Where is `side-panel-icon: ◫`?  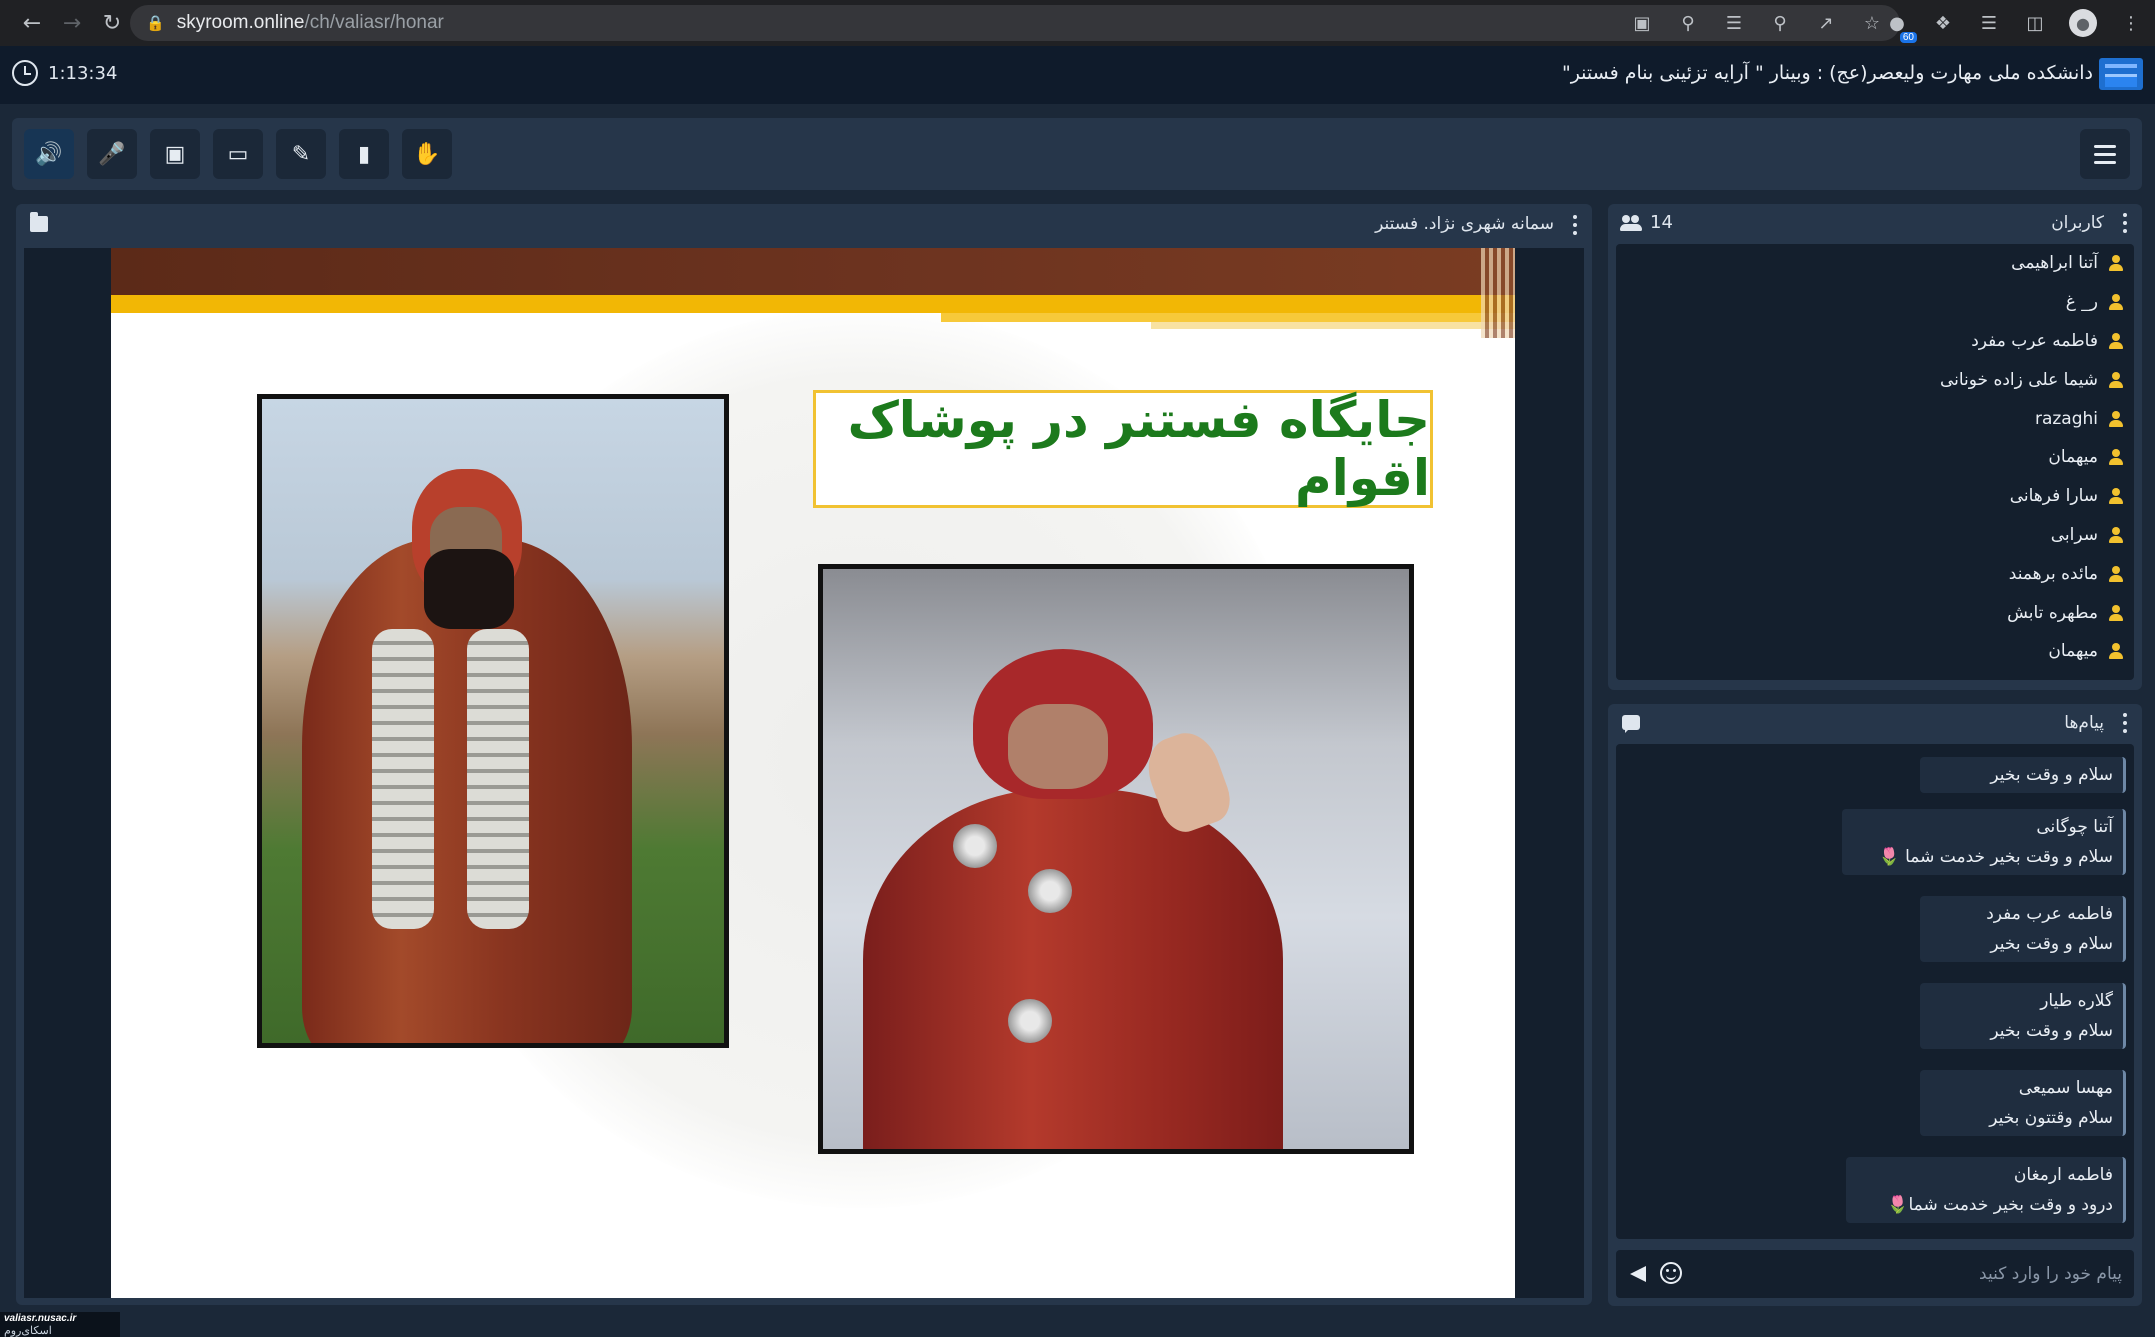
side-panel-icon: ◫ is located at coordinates (2035, 23).